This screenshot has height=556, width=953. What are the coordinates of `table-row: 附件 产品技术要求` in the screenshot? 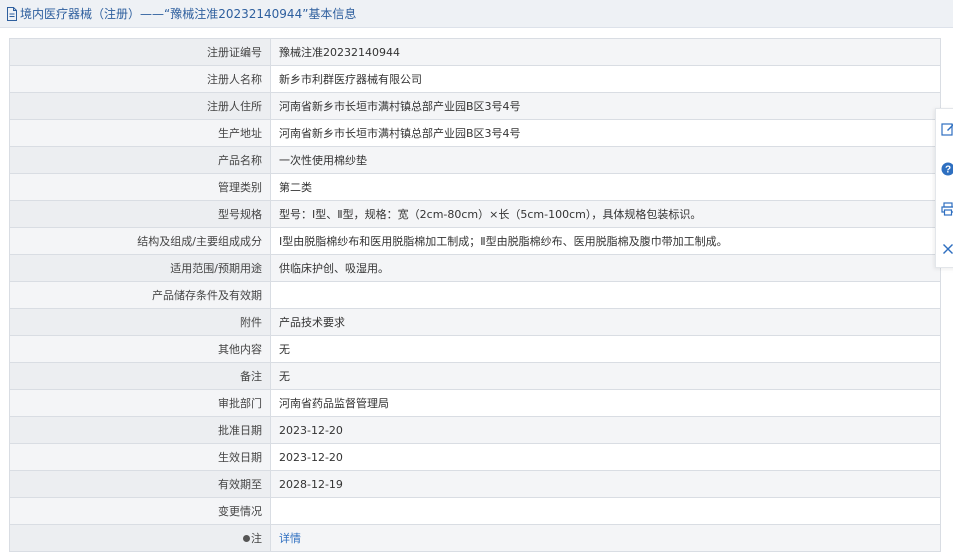 It's located at (475, 322).